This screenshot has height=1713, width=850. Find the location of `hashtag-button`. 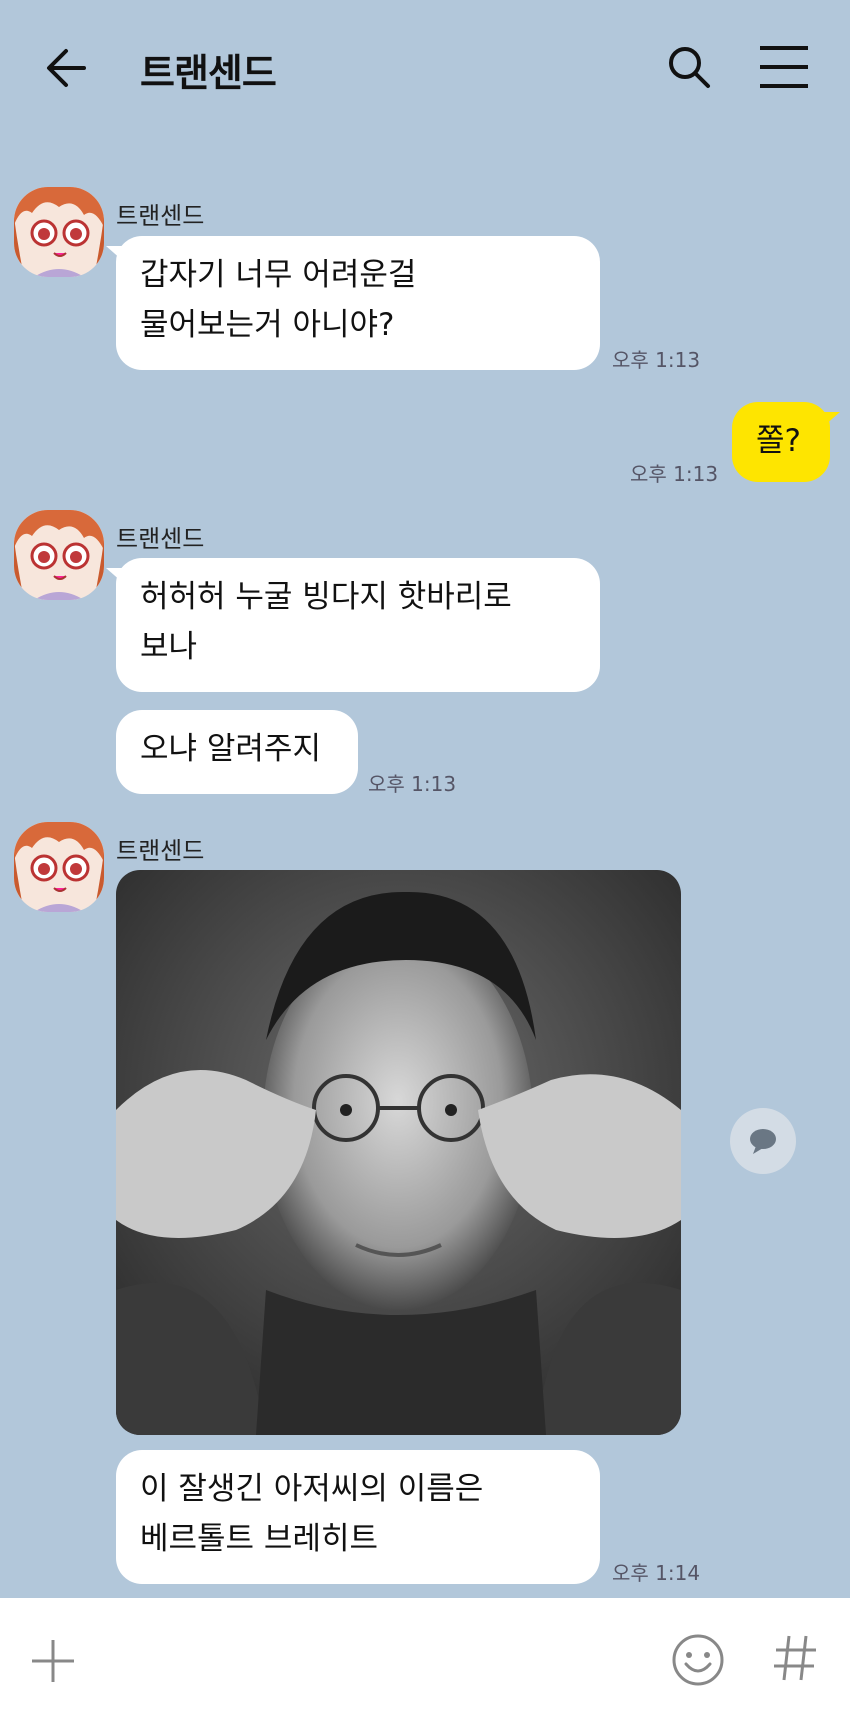

hashtag-button is located at coordinates (795, 1658).